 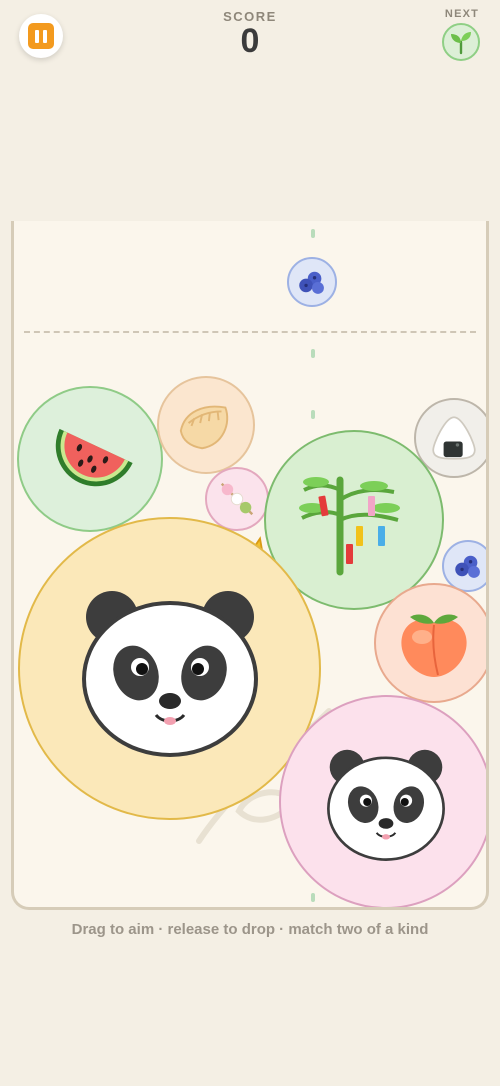 I want to click on next-preview, so click(x=461, y=42).